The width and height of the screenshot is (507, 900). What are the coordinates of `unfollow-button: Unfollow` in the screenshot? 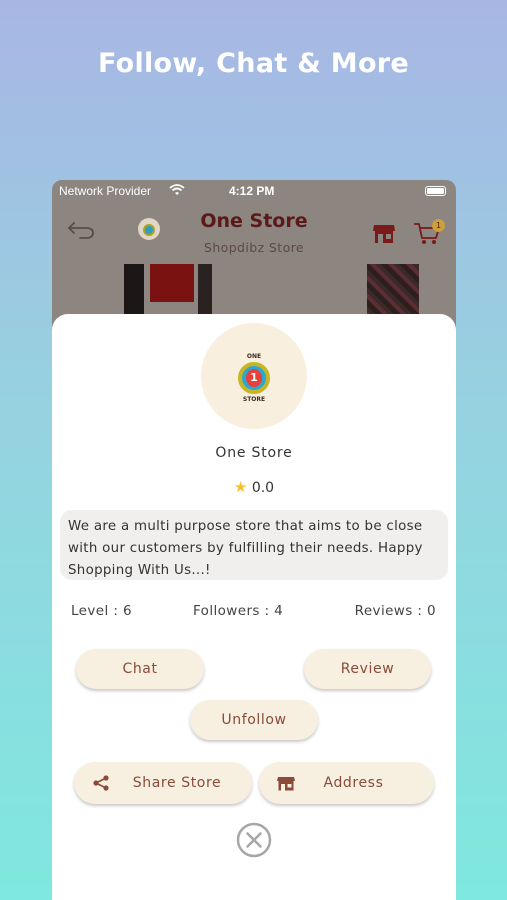 It's located at (254, 720).